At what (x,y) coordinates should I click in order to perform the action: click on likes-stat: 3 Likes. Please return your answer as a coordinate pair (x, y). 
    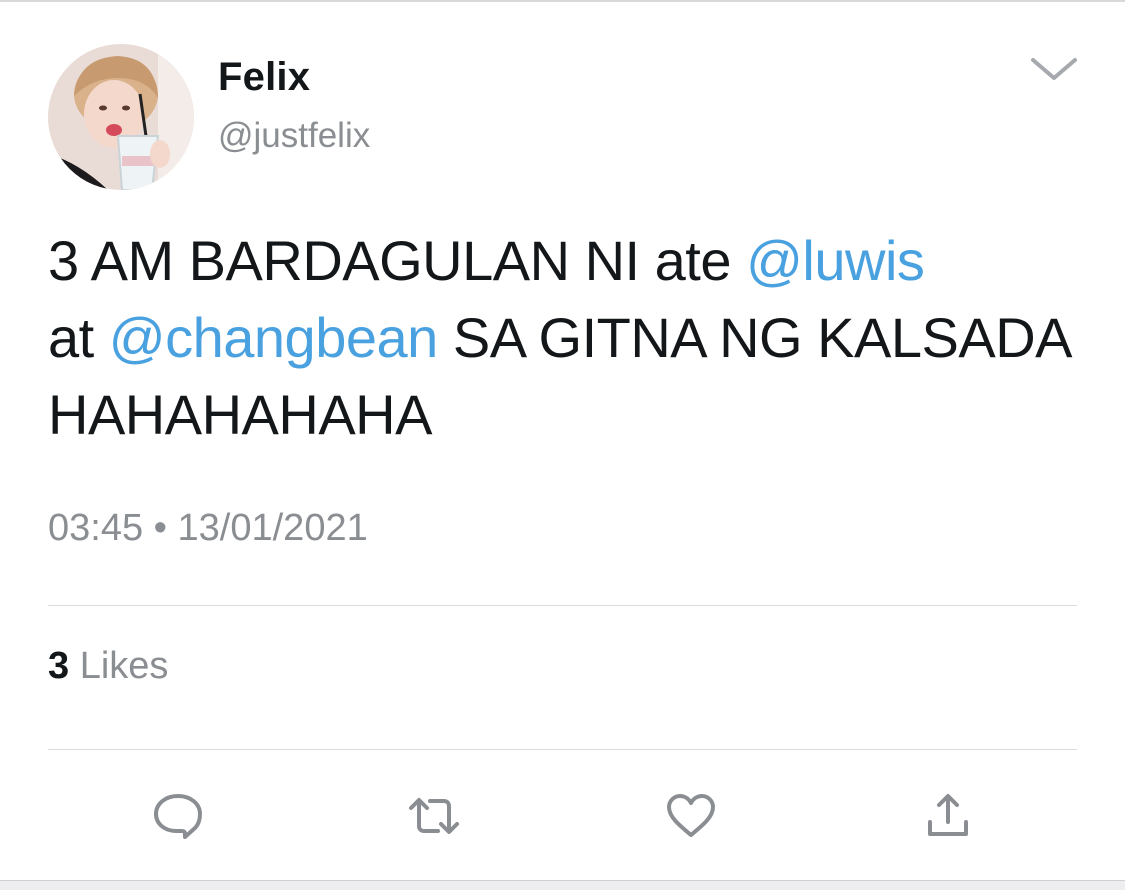
    Looking at the image, I should click on (108, 666).